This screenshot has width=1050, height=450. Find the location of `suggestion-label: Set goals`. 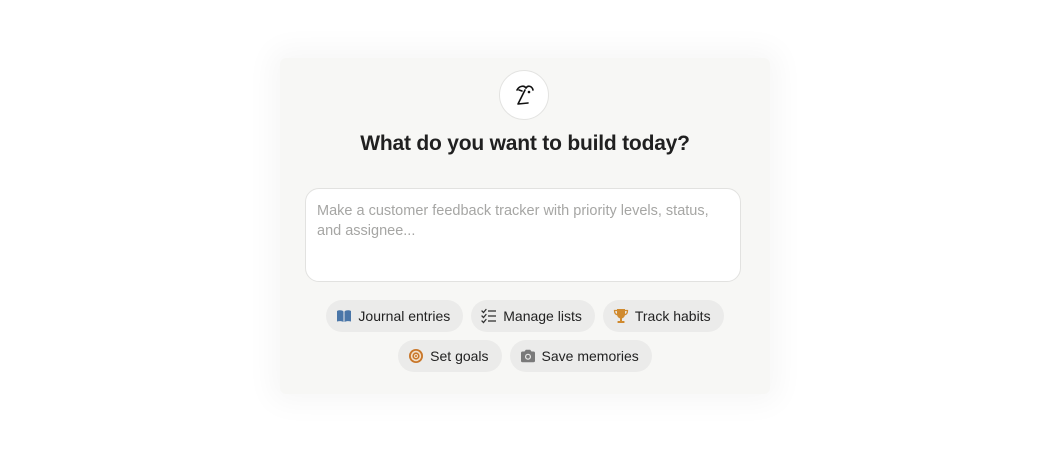

suggestion-label: Set goals is located at coordinates (459, 356).